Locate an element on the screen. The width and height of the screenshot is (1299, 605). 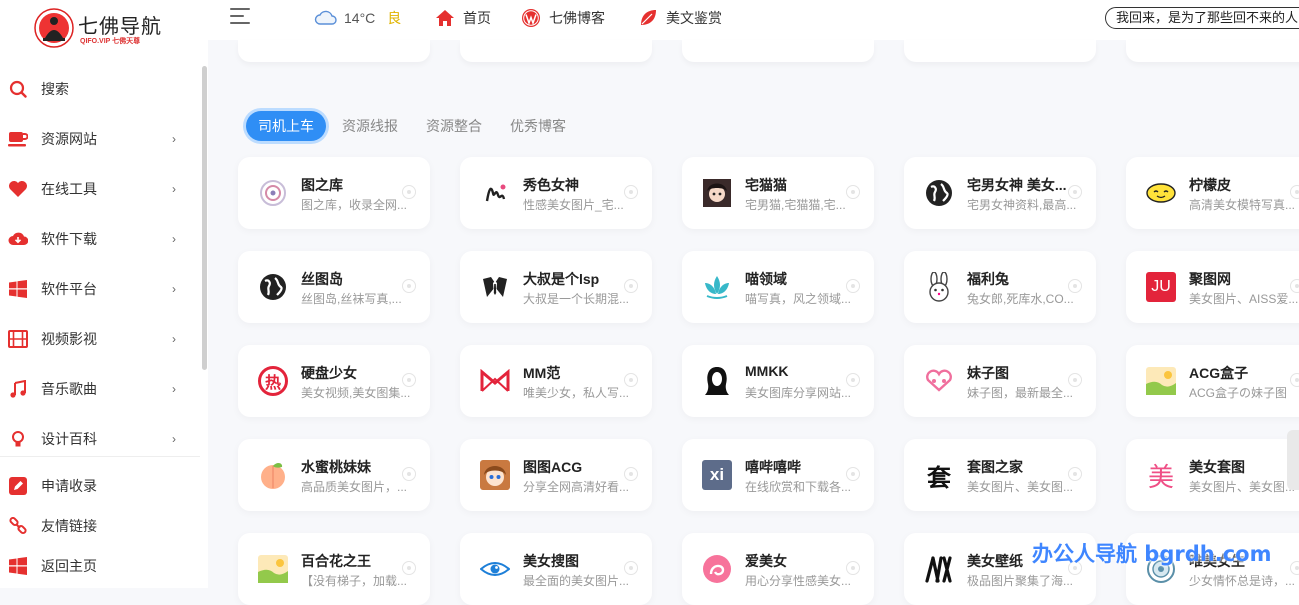
anime-avatar-icon is located at coordinates (495, 475).